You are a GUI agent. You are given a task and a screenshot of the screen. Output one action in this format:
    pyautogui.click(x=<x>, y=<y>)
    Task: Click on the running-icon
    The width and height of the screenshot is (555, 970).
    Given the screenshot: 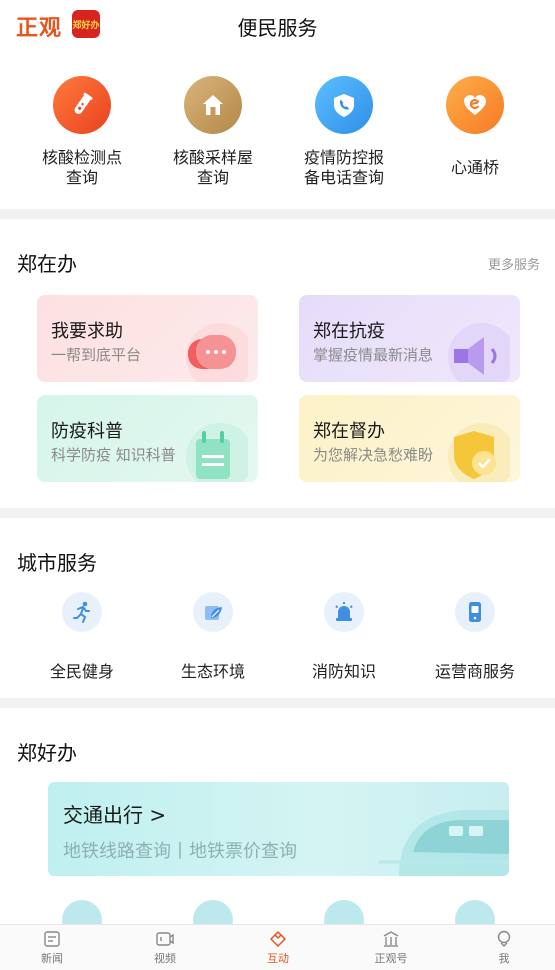 What is the action you would take?
    pyautogui.click(x=82, y=612)
    